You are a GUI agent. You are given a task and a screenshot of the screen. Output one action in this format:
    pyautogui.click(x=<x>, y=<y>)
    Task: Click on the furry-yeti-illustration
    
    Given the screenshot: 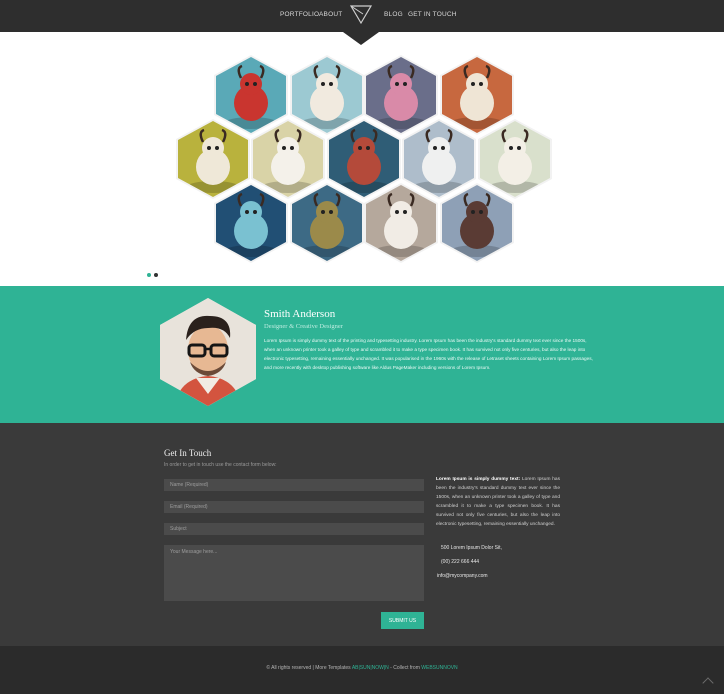 What is the action you would take?
    pyautogui.click(x=515, y=159)
    